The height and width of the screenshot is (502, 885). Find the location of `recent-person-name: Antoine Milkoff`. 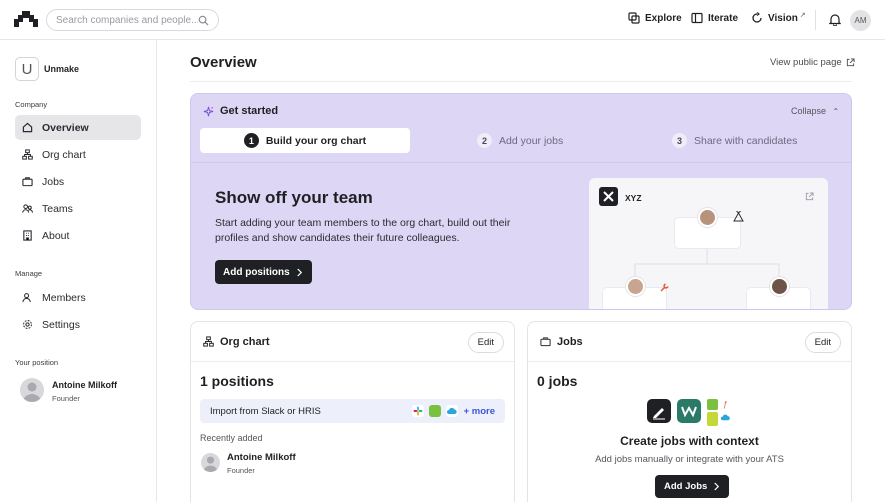

recent-person-name: Antoine Milkoff is located at coordinates (261, 457).